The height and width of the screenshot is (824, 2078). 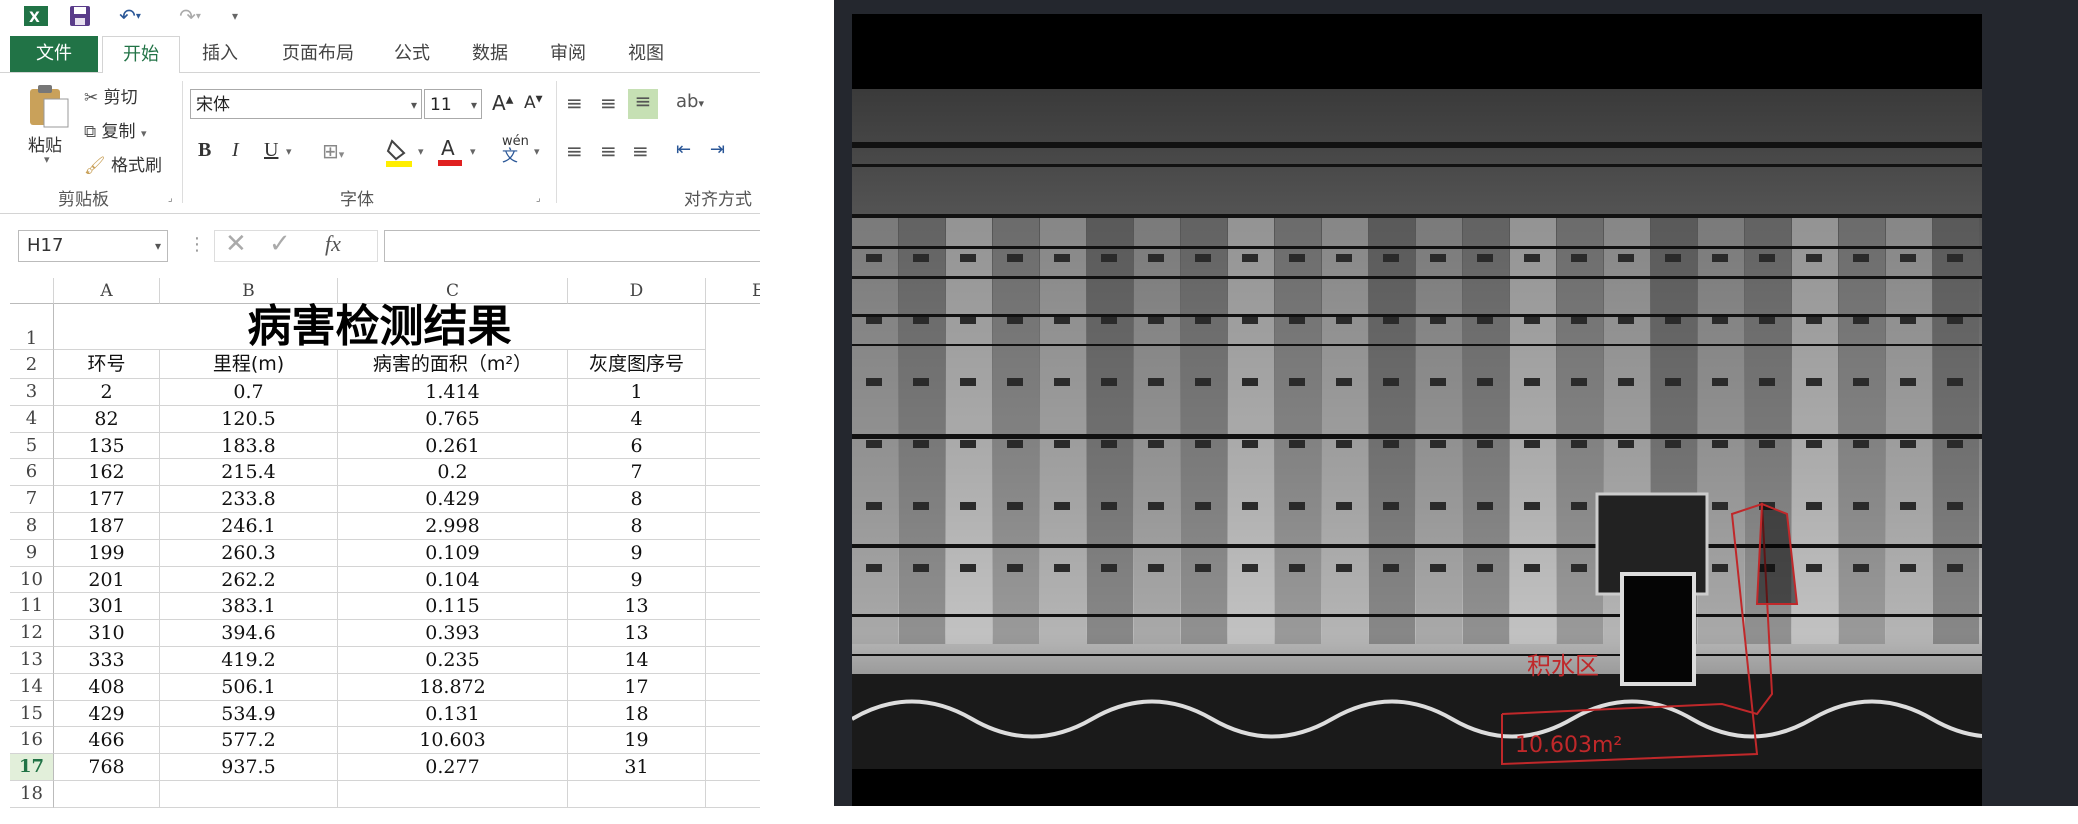 What do you see at coordinates (107, 526) in the screenshot?
I see `table-cell: 187` at bounding box center [107, 526].